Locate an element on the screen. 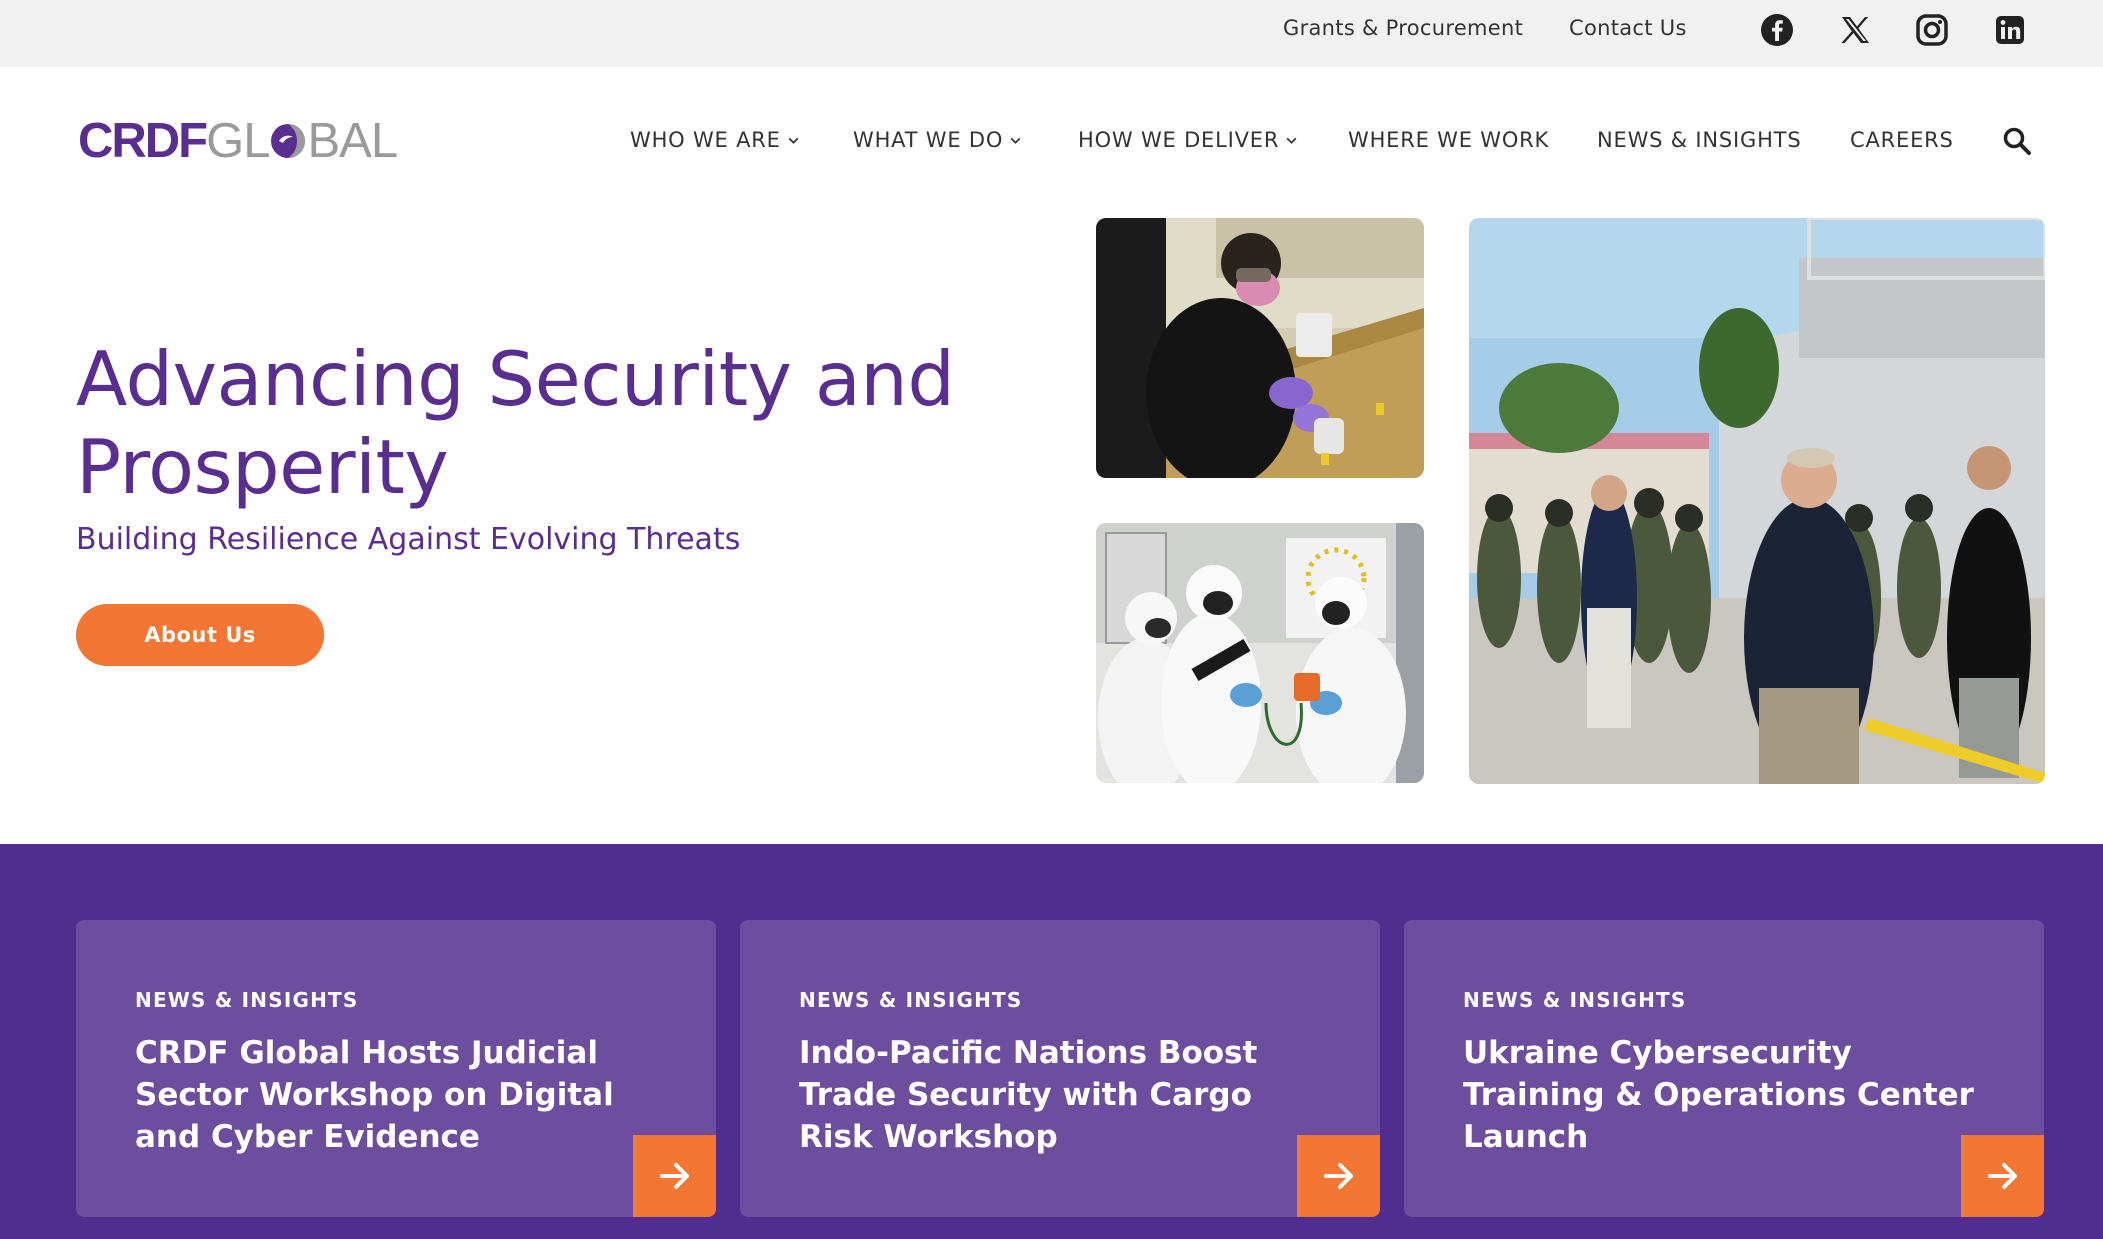 Image resolution: width=2103 pixels, height=1239 pixels. grants-procurement-link: Grants & Procurement is located at coordinates (1403, 28).